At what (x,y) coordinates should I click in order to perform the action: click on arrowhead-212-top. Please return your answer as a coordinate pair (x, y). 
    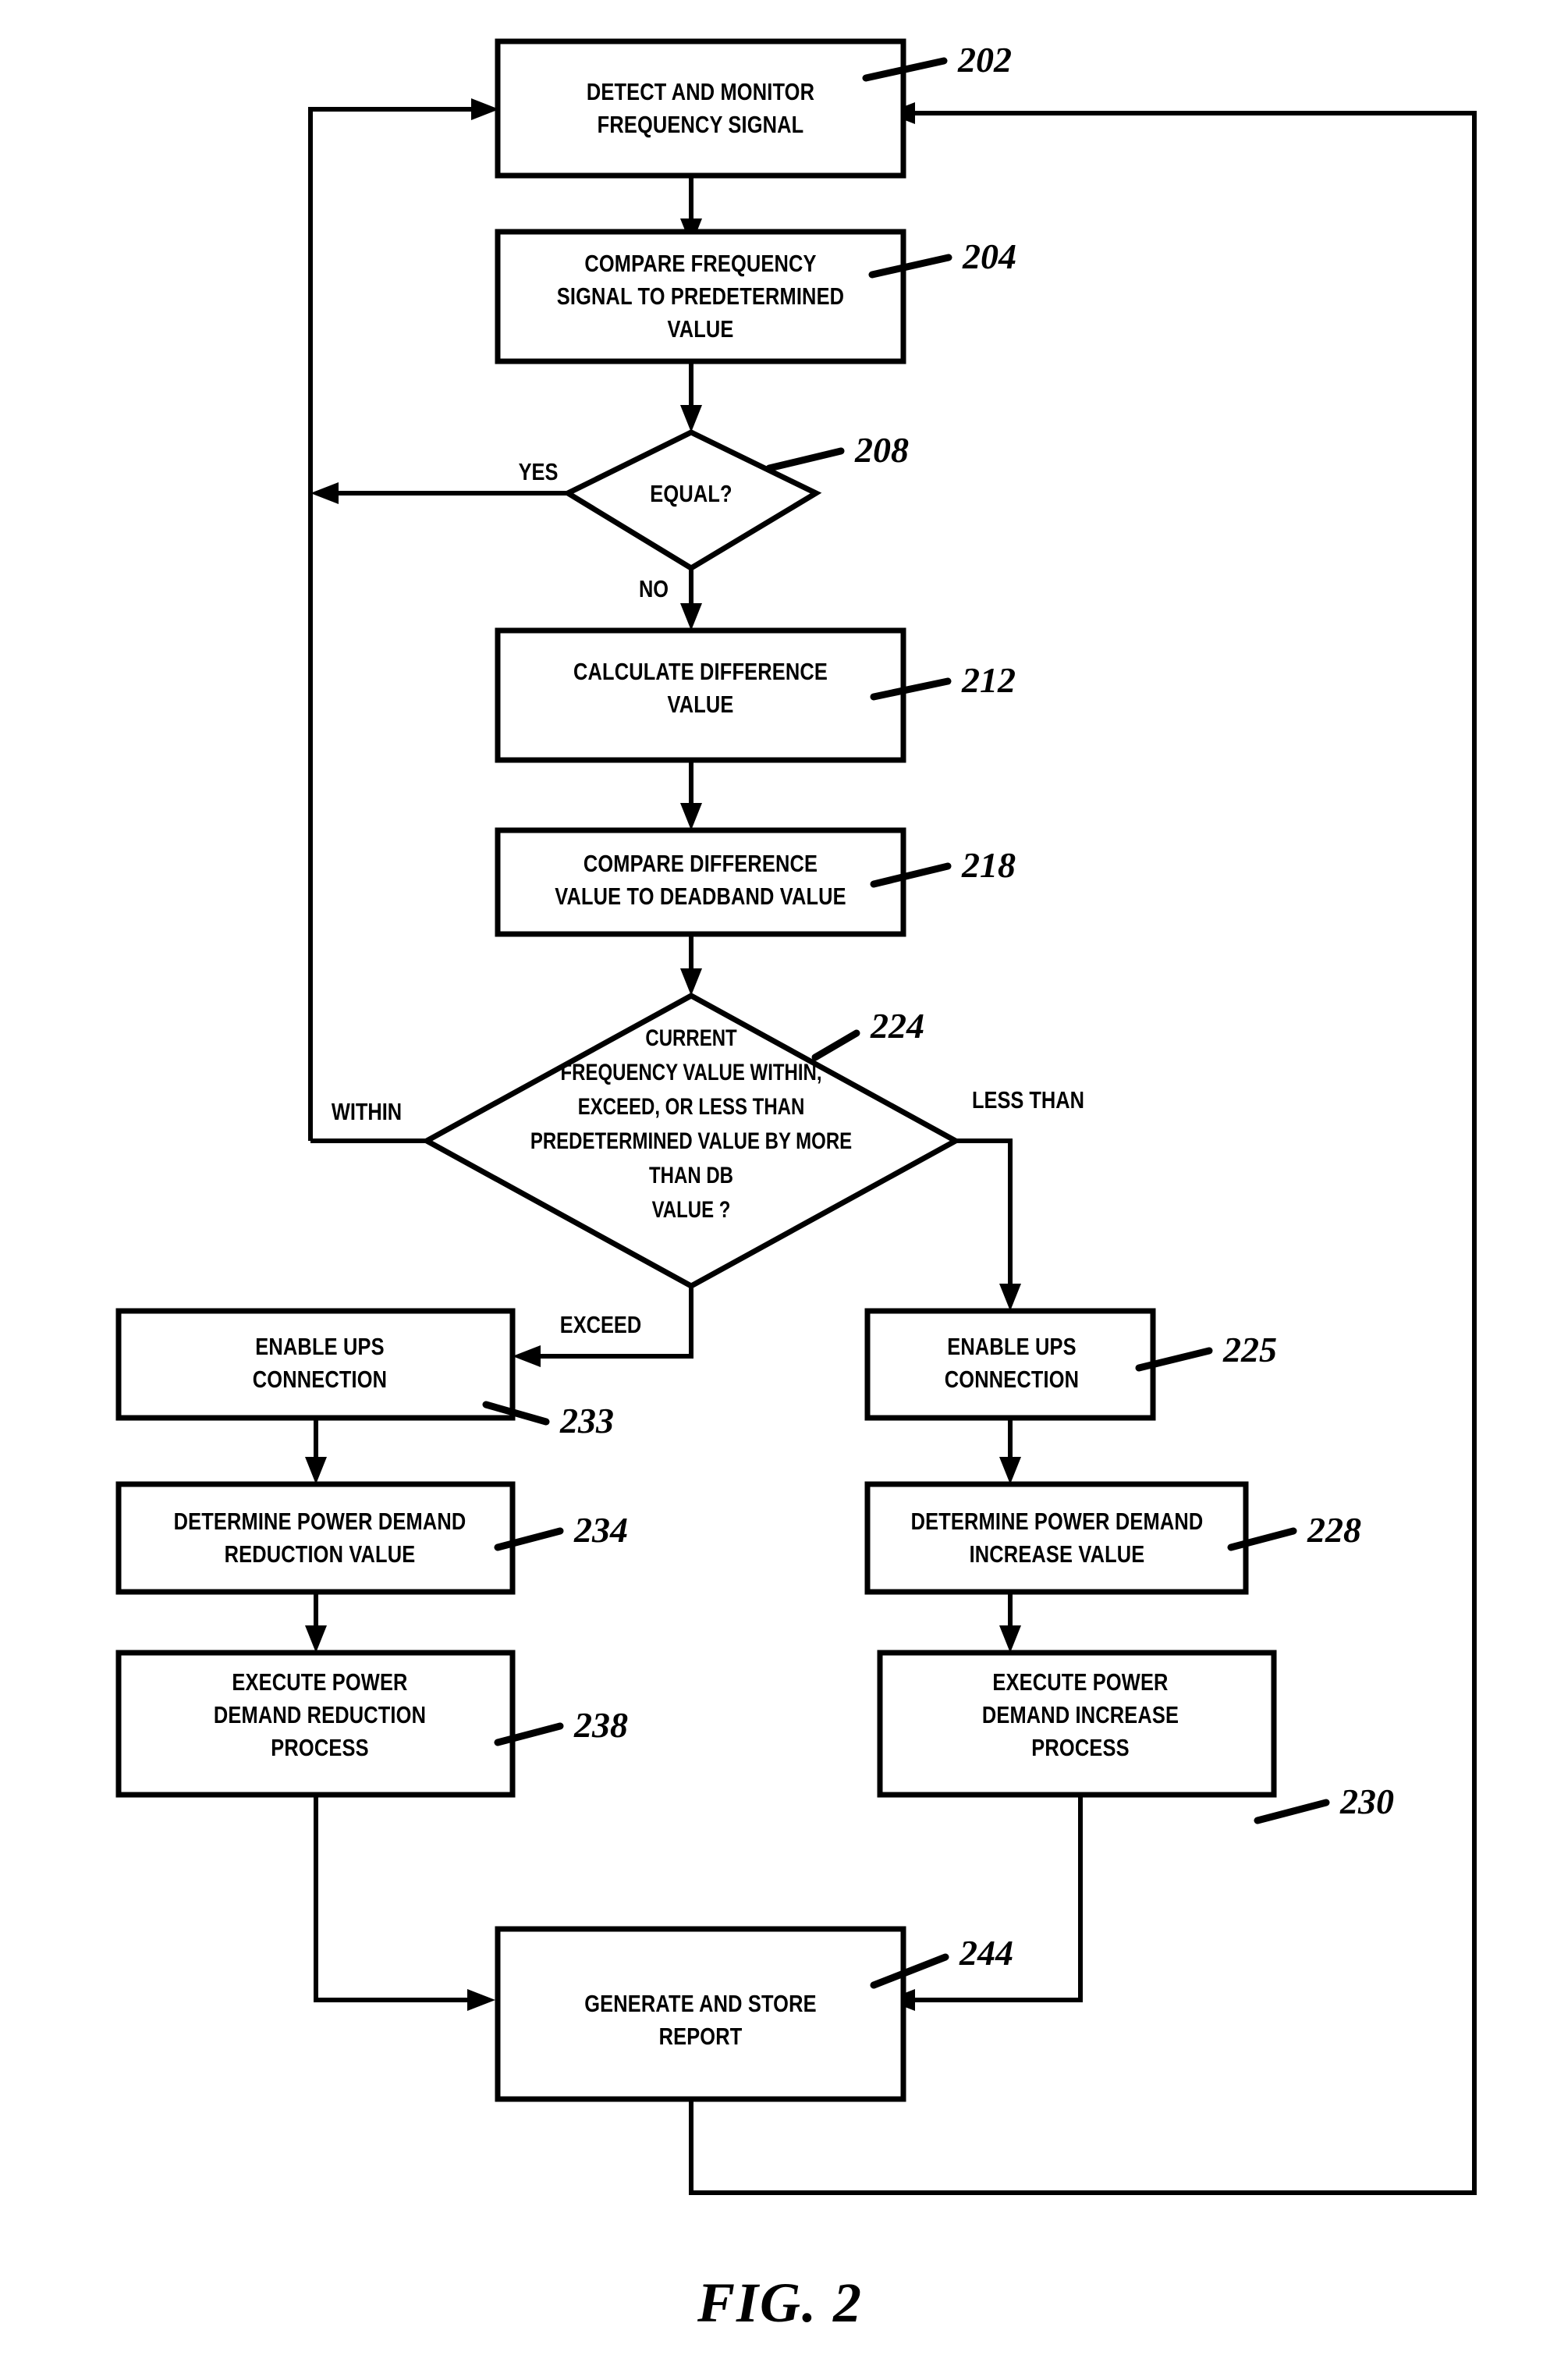
    Looking at the image, I should click on (691, 617).